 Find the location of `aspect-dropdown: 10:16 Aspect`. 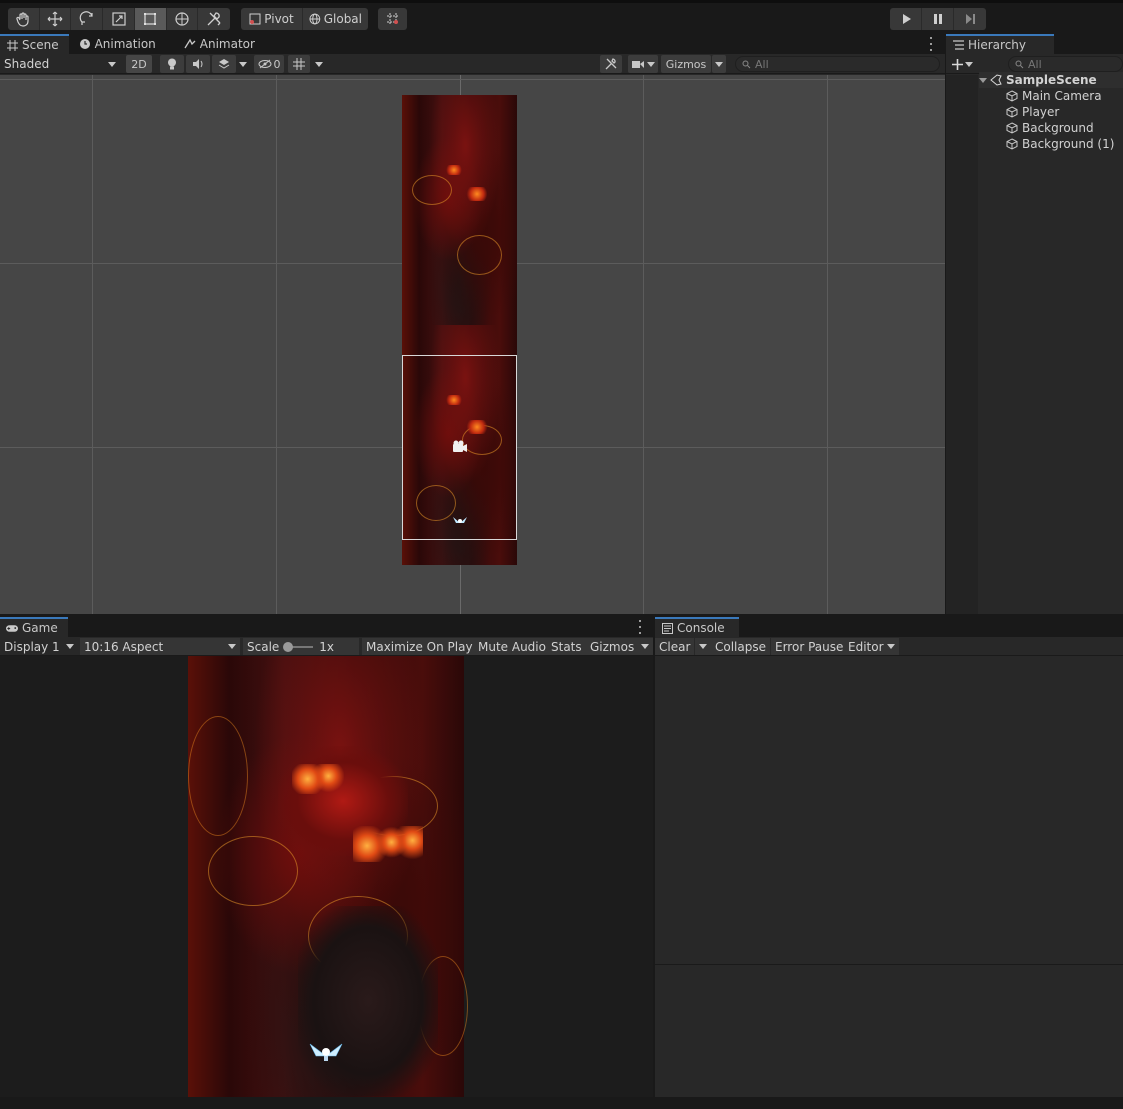

aspect-dropdown: 10:16 Aspect is located at coordinates (160, 646).